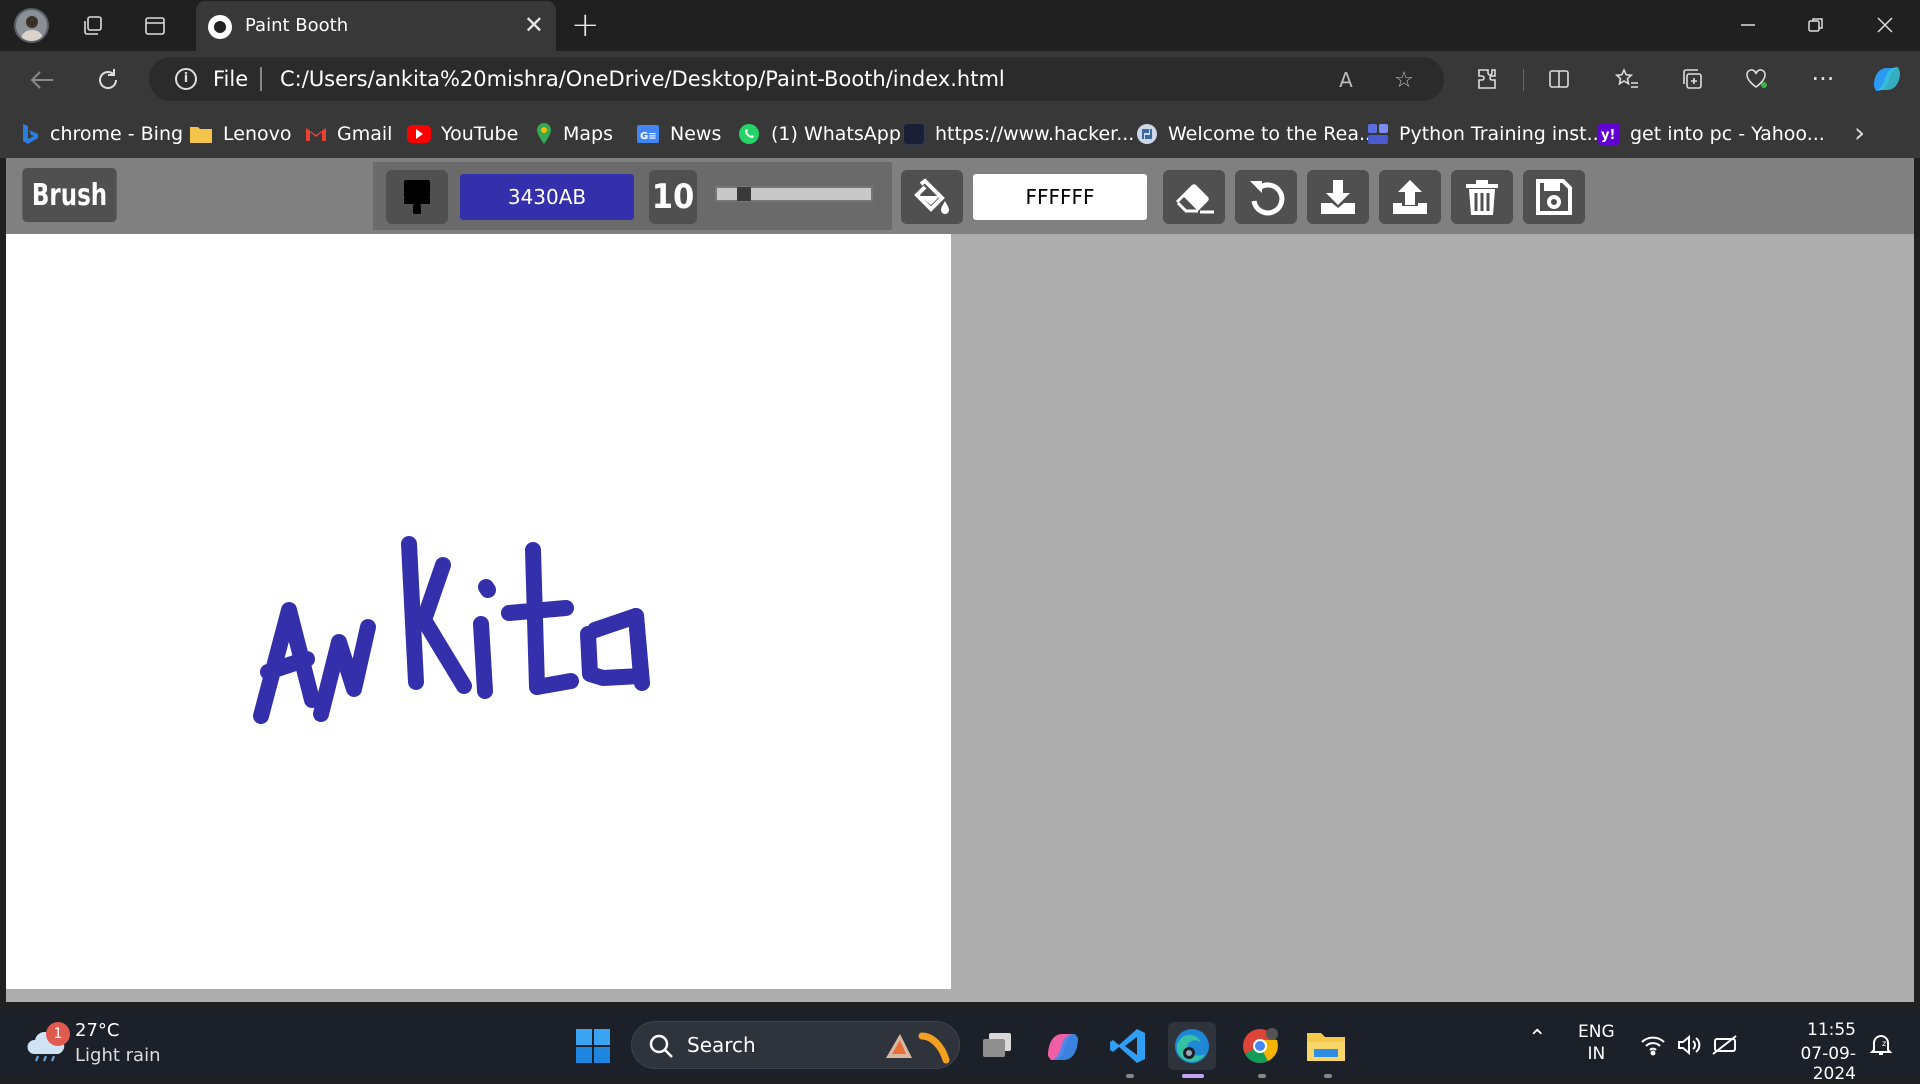 The height and width of the screenshot is (1084, 1920). What do you see at coordinates (1885, 25) in the screenshot?
I see `close-window-button` at bounding box center [1885, 25].